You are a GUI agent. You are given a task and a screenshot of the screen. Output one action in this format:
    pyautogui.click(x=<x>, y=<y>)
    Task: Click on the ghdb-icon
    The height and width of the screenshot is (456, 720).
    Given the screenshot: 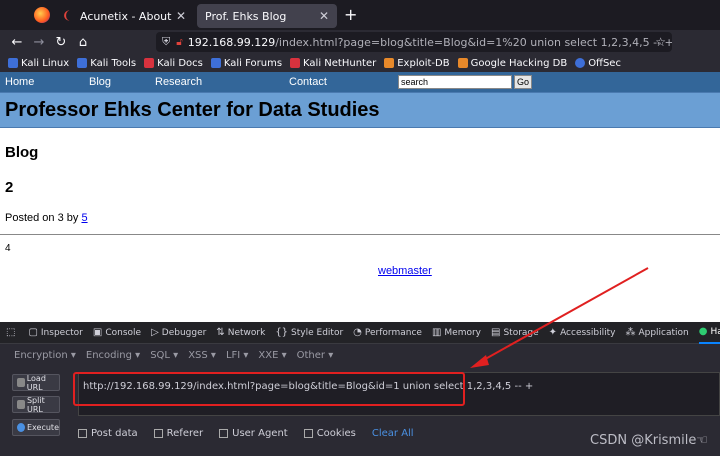 What is the action you would take?
    pyautogui.click(x=462, y=63)
    